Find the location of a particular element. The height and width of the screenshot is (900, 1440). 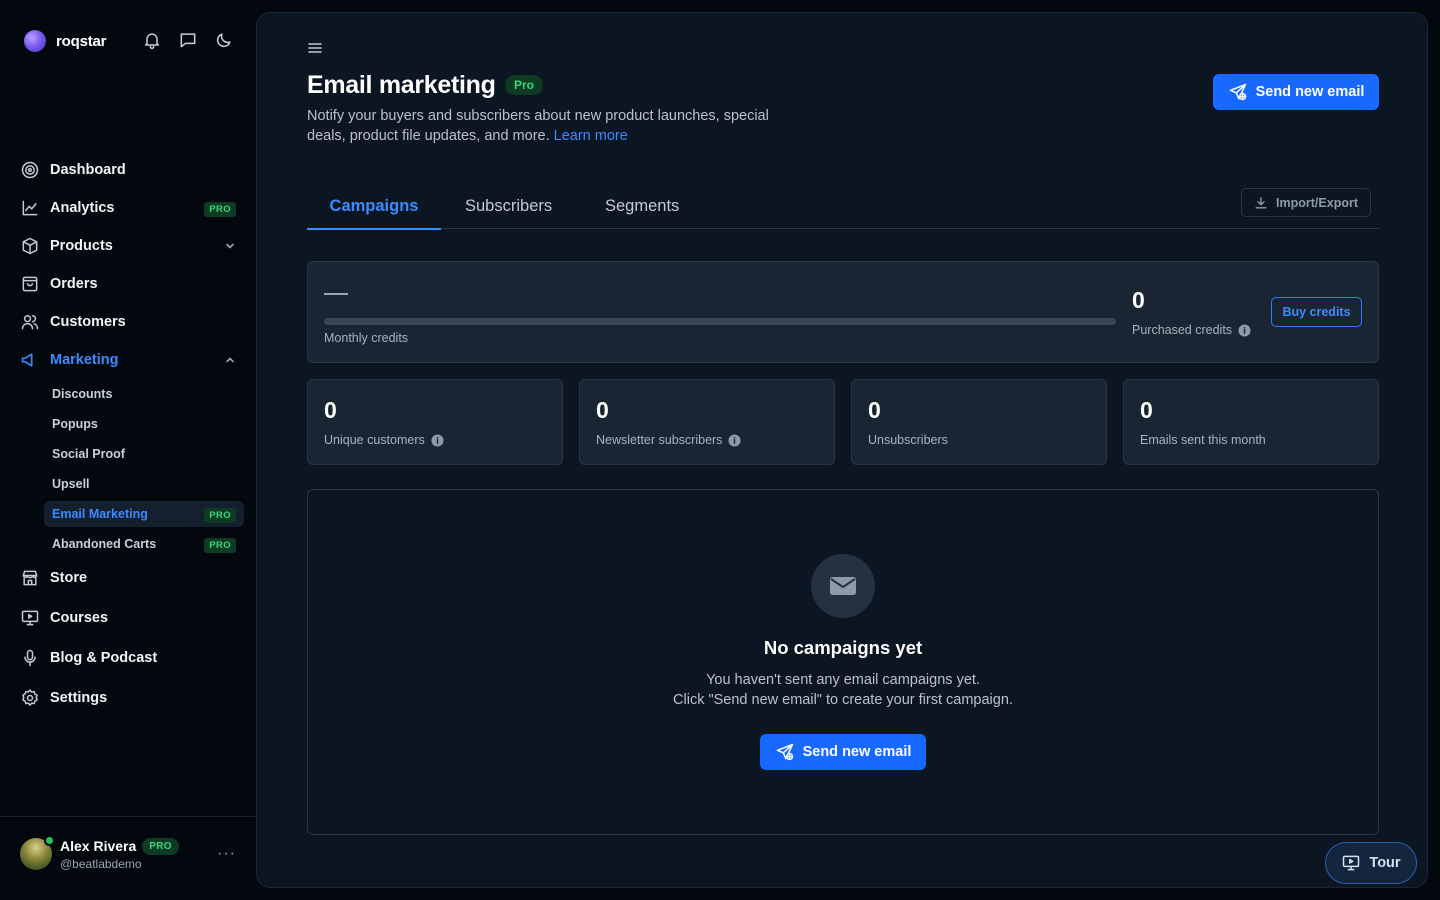

sidebar-item-blog-podcast: Blog & Podcast is located at coordinates (132, 658).